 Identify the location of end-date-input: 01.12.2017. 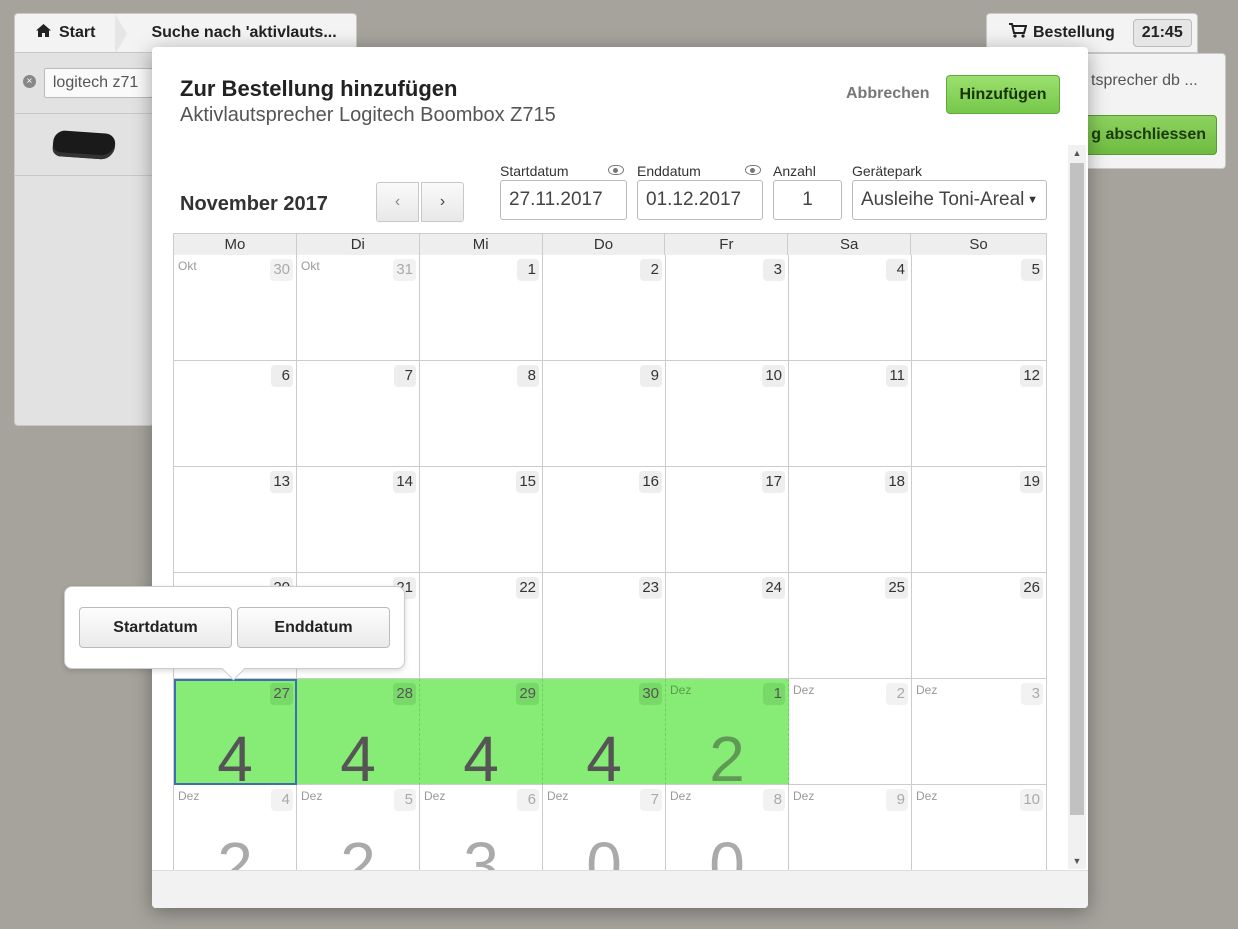
(700, 200).